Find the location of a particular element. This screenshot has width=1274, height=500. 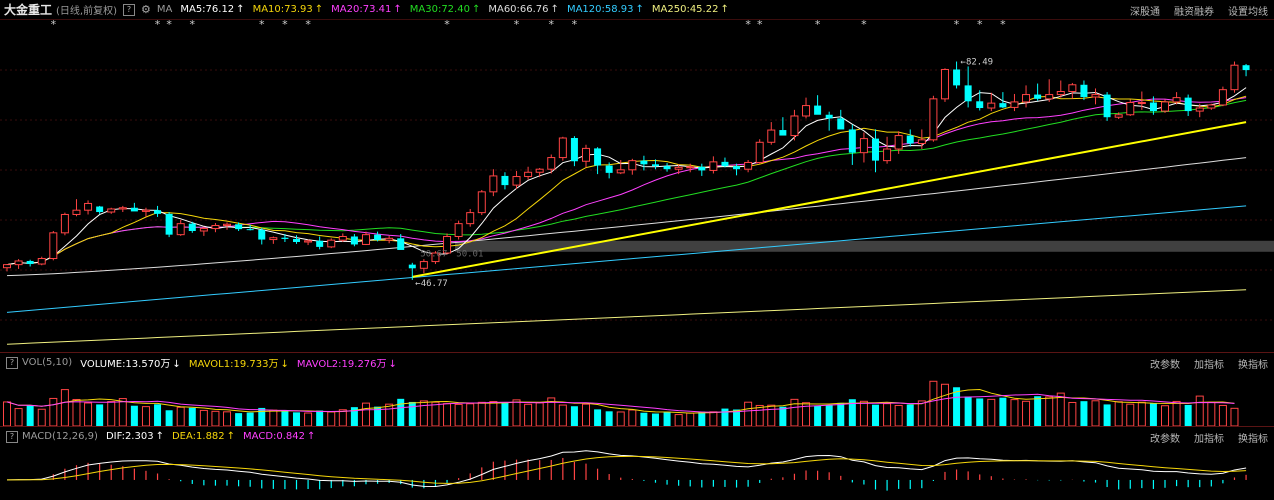

main-tool-2-button: 设置均线 is located at coordinates (1248, 10).